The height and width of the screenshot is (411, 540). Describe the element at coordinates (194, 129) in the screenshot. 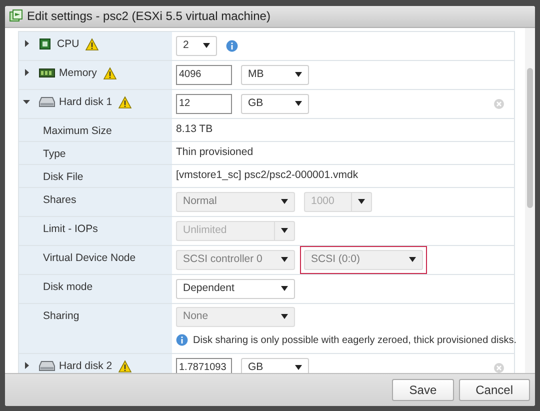

I see `value-text: 8.13 TB` at that location.